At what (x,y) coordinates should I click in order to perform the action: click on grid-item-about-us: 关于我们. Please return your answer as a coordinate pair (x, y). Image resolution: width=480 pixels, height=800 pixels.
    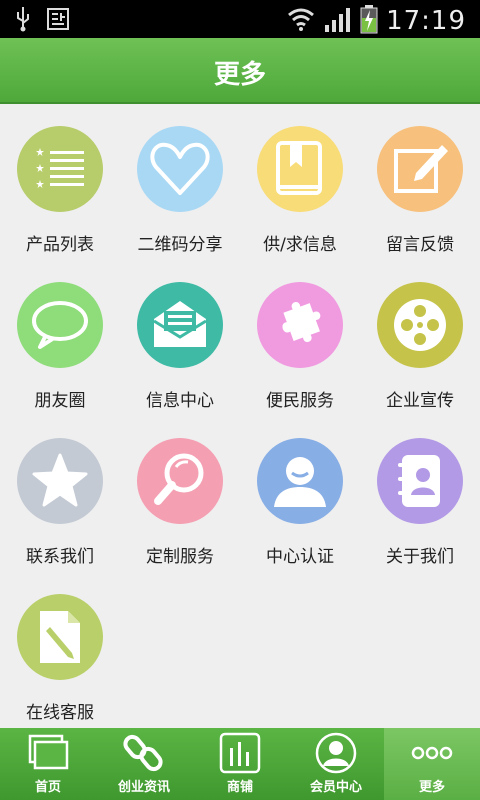
    Looking at the image, I should click on (420, 494).